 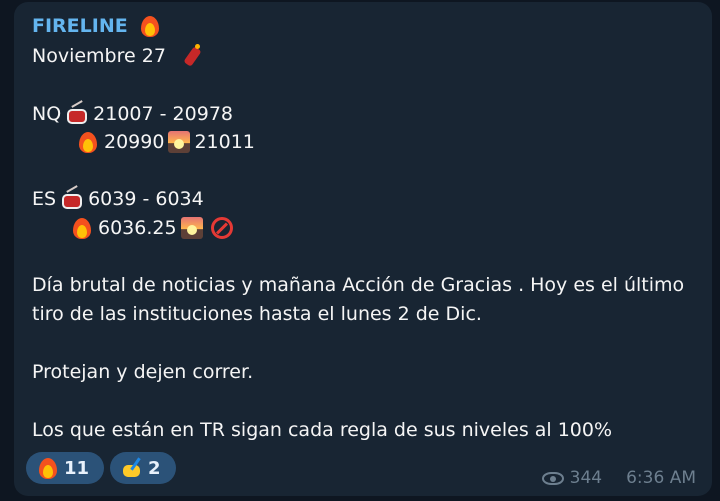 I want to click on nq-range: 21007 - 20978, so click(x=163, y=114).